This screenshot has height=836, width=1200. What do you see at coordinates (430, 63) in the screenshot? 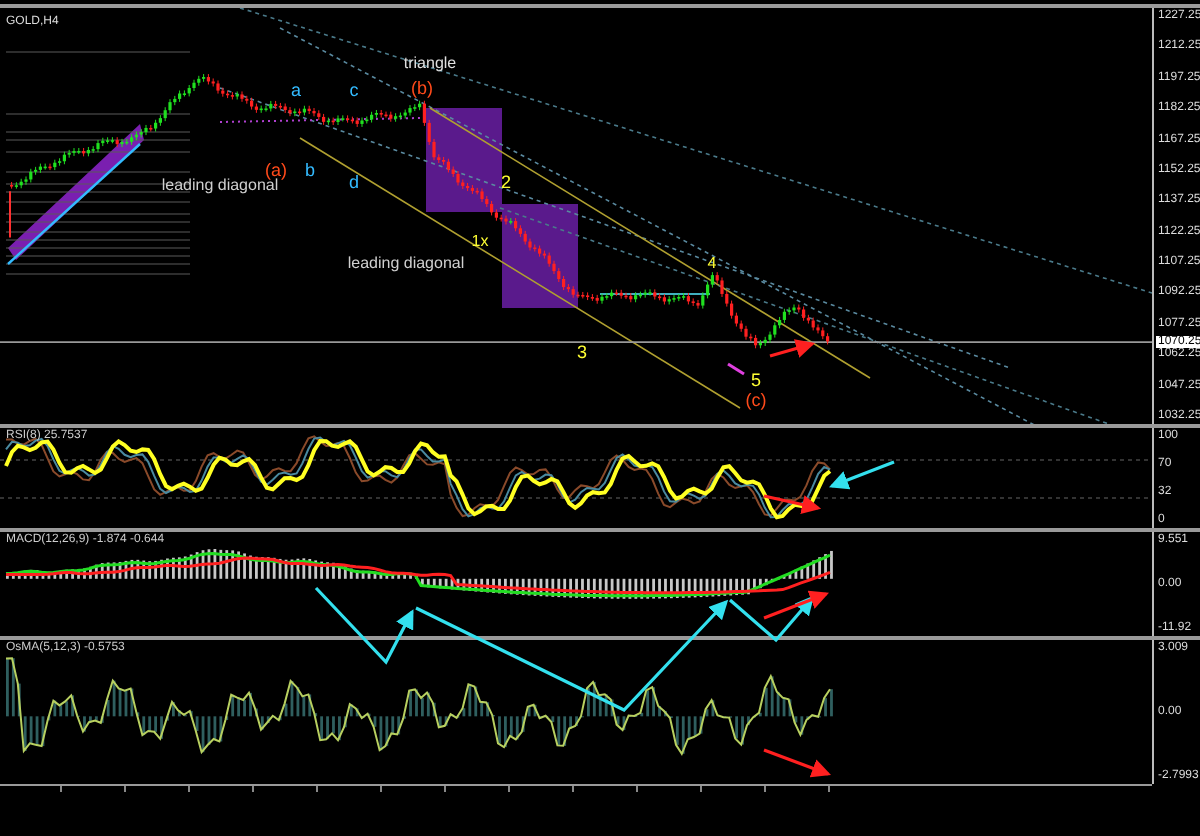
I see `wave-label: triangle` at bounding box center [430, 63].